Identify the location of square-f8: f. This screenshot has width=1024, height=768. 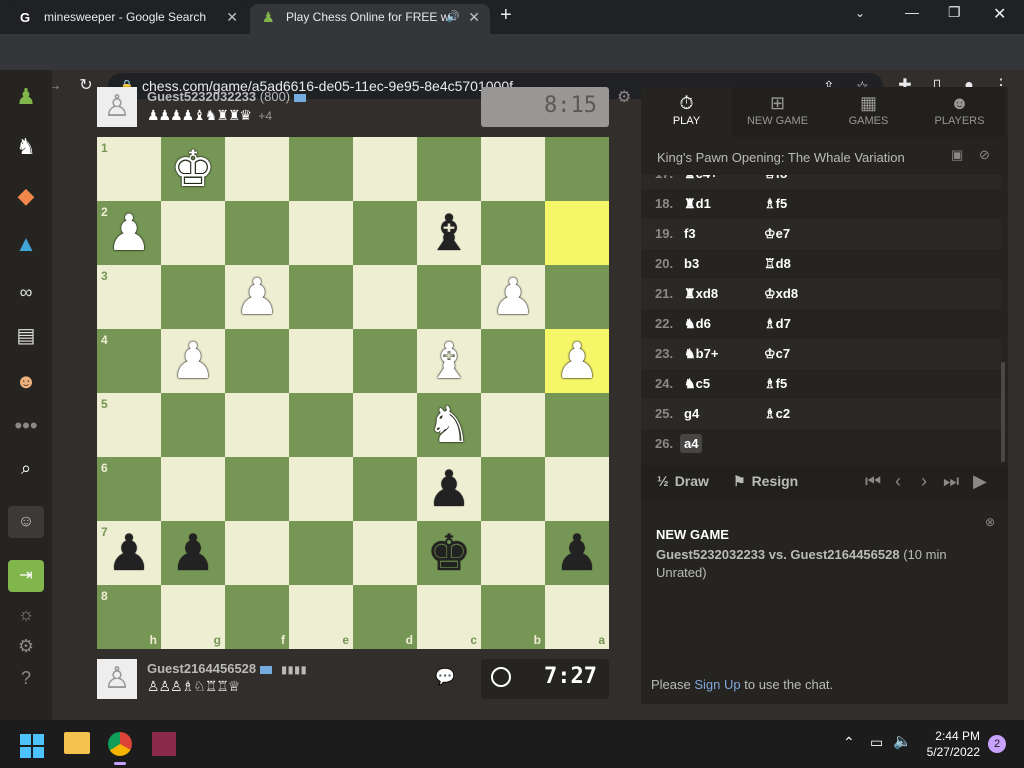
(257, 617).